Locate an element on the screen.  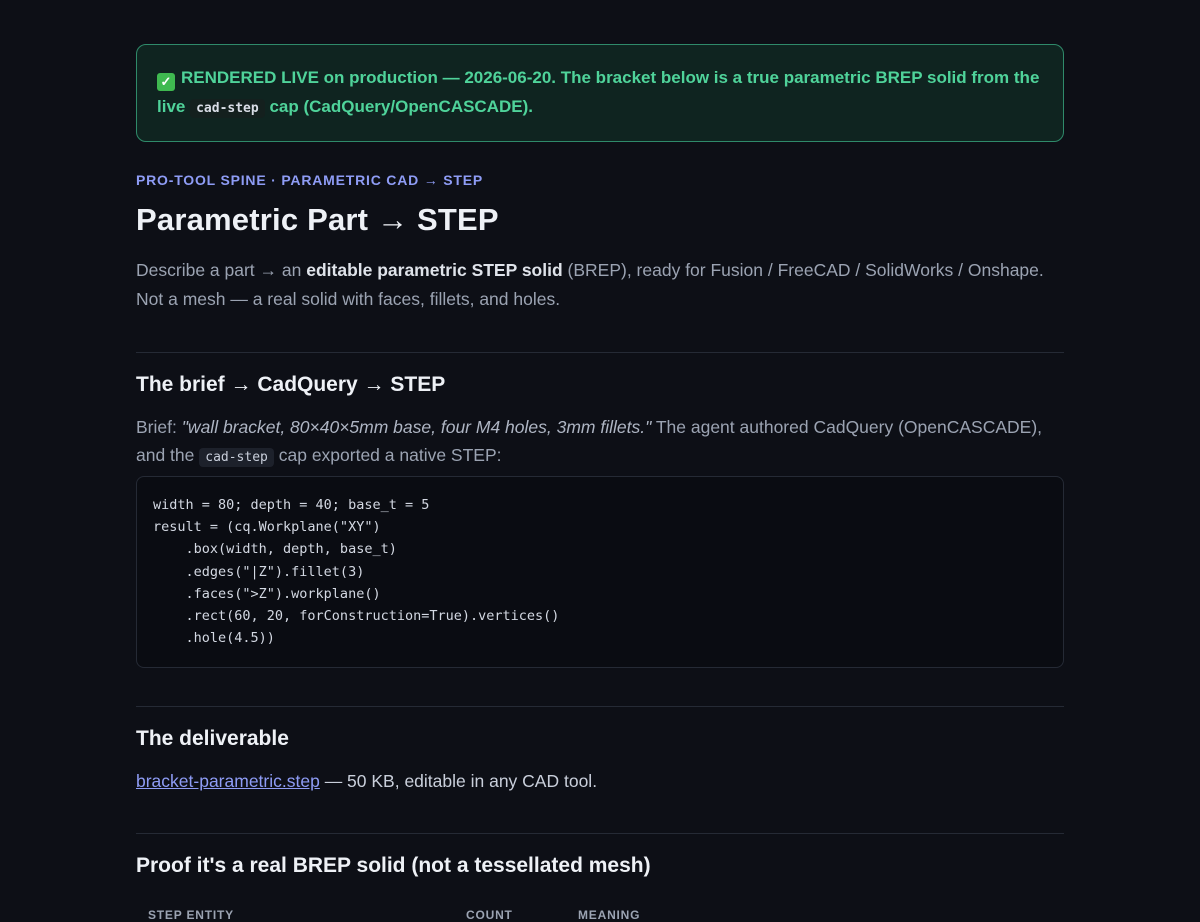
proof-table-header: STEP ENTITY COUNT MEANING is located at coordinates (600, 915).